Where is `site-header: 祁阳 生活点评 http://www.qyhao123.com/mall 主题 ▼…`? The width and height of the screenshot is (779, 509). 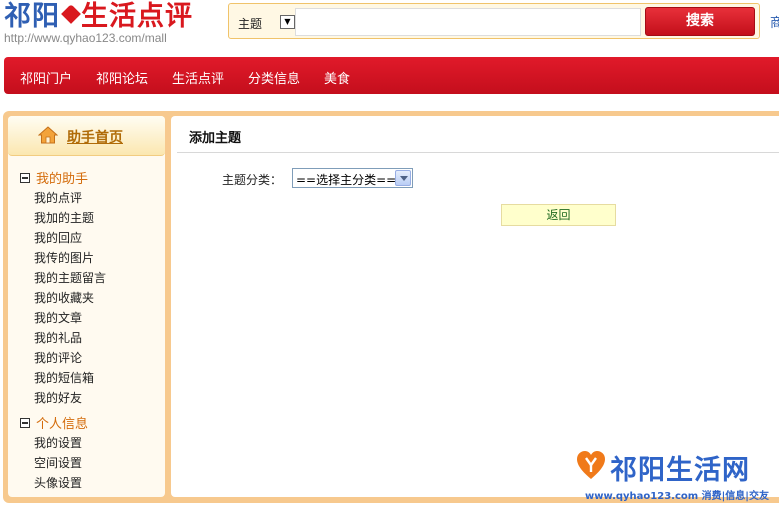
site-header: 祁阳 生活点评 http://www.qyhao123.com/mall 主题 ▼… is located at coordinates (389, 28).